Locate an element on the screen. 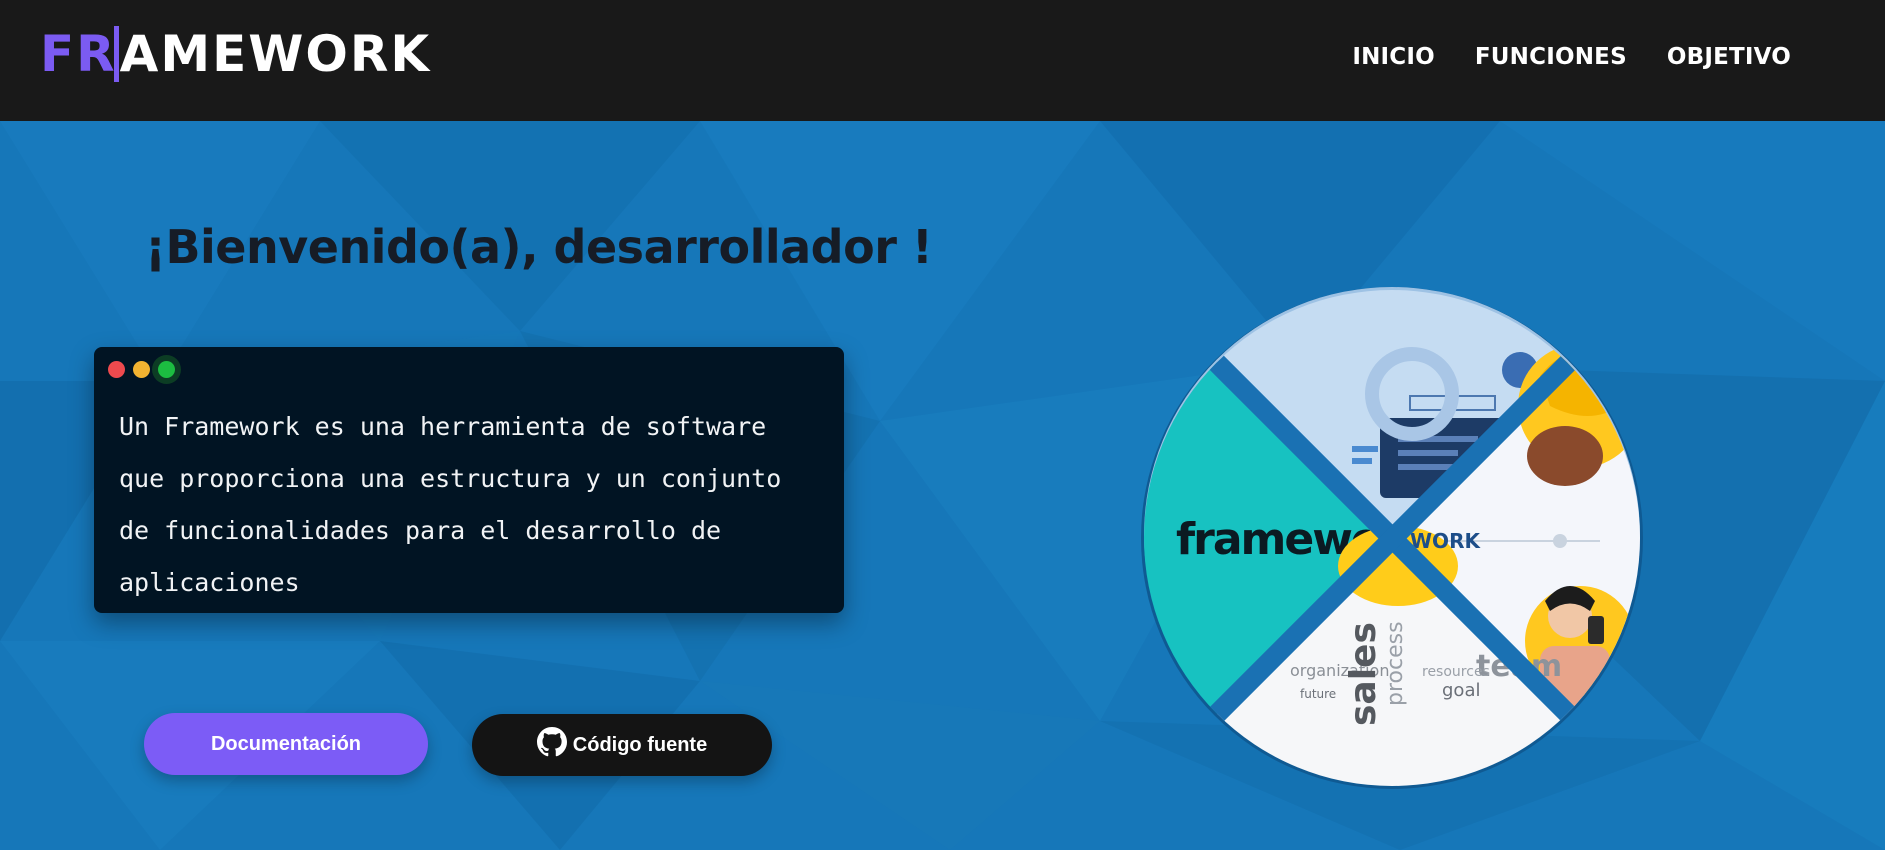  terminal-line: aplicaciones is located at coordinates (209, 582).